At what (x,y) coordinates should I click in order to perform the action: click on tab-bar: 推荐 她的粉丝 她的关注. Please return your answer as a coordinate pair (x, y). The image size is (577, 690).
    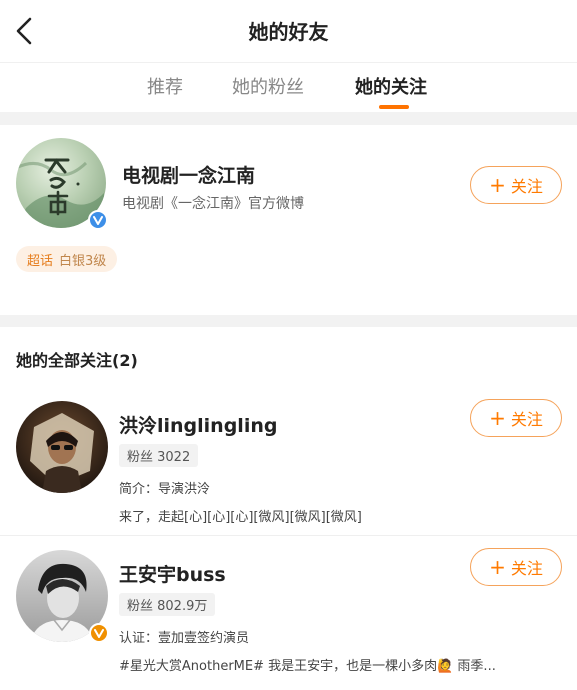
    Looking at the image, I should click on (288, 87).